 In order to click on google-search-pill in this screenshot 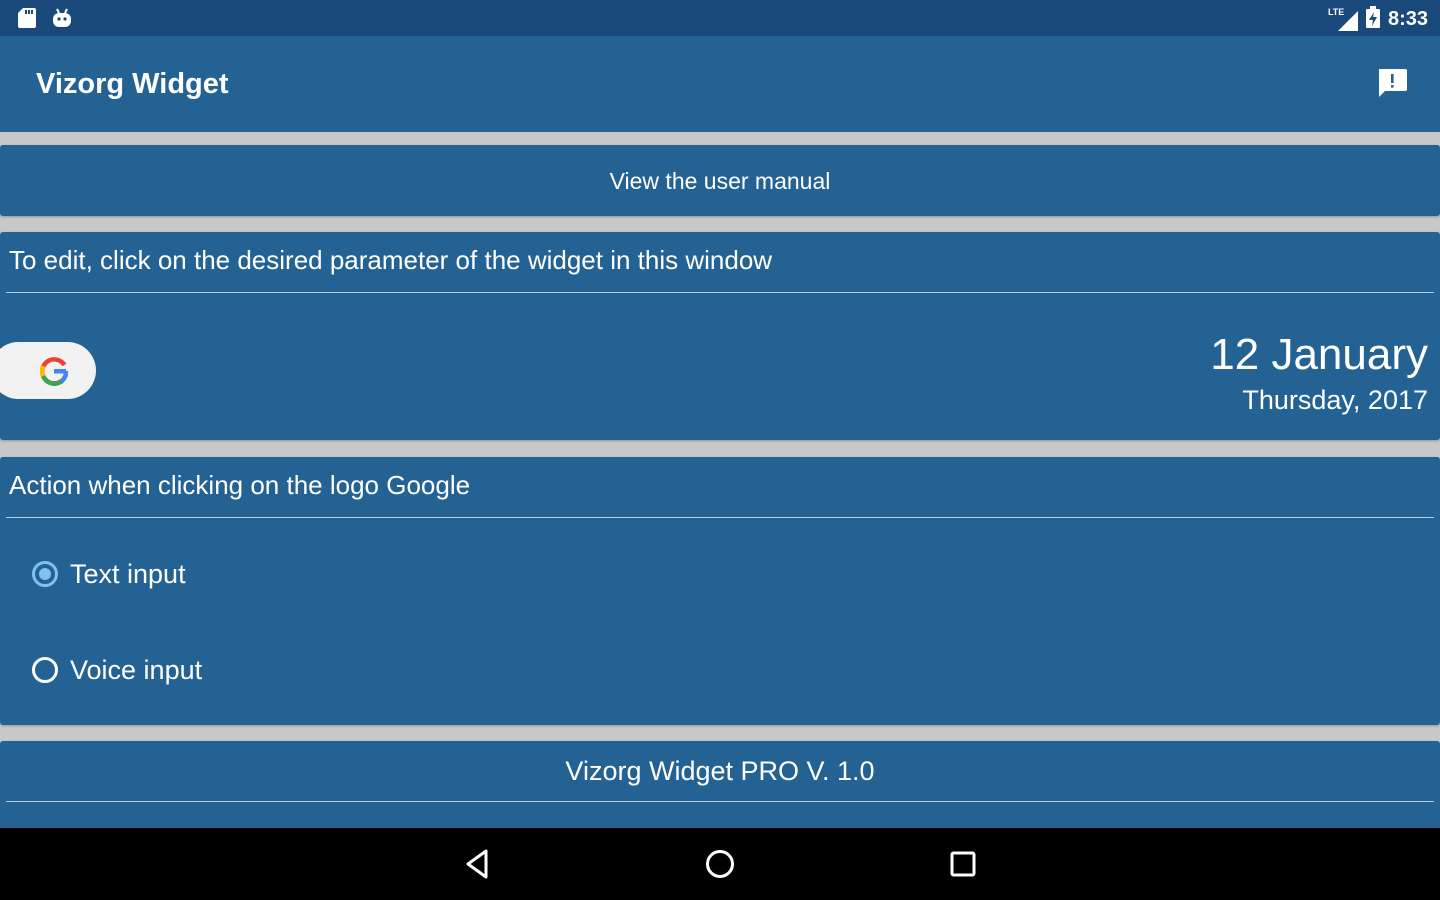, I will do `click(48, 370)`.